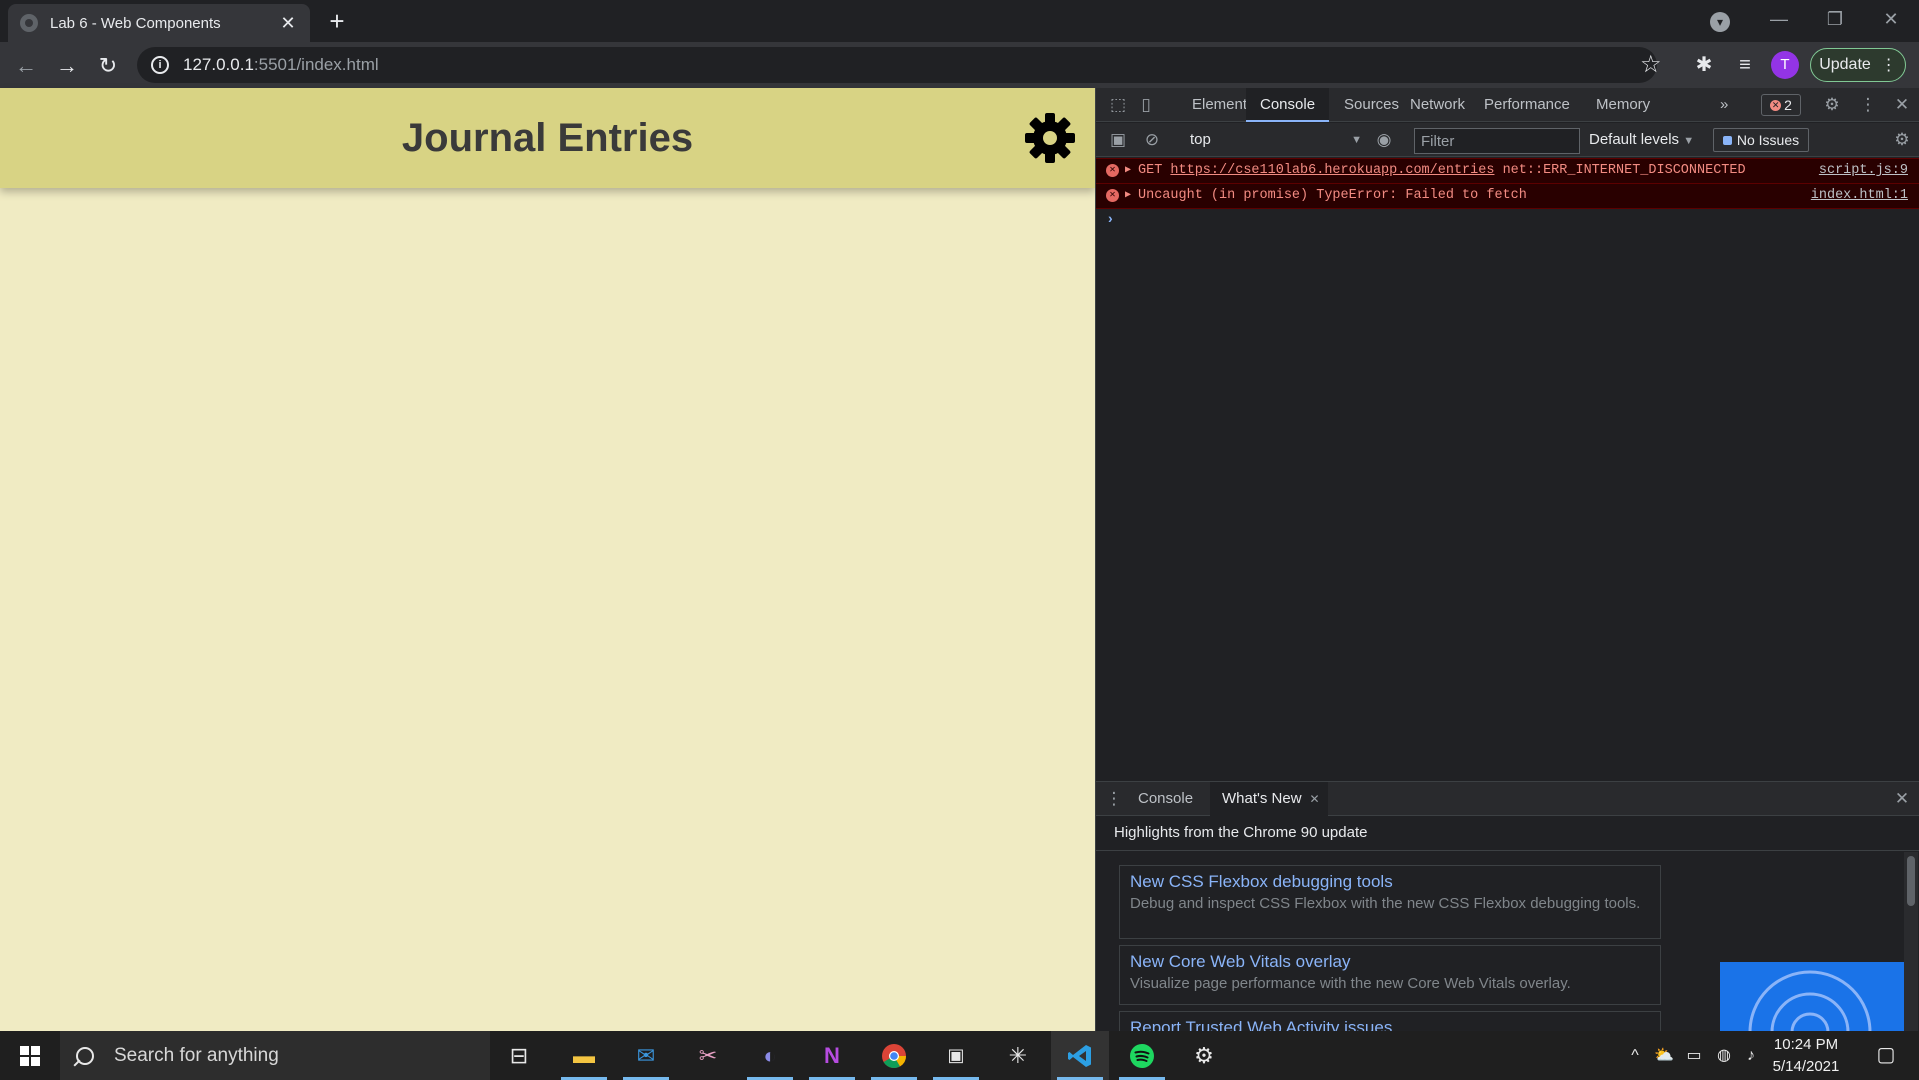  I want to click on issues-label: No Issues, so click(1768, 140).